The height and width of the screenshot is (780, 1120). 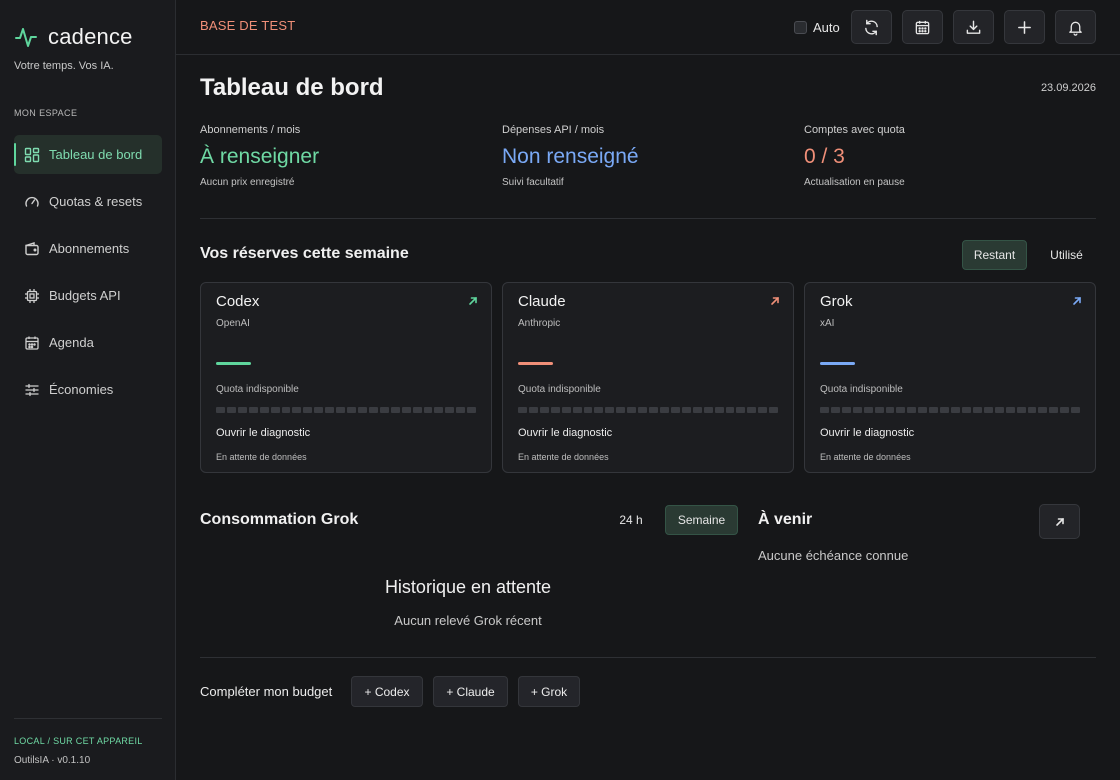 I want to click on refresh-button, so click(x=871, y=27).